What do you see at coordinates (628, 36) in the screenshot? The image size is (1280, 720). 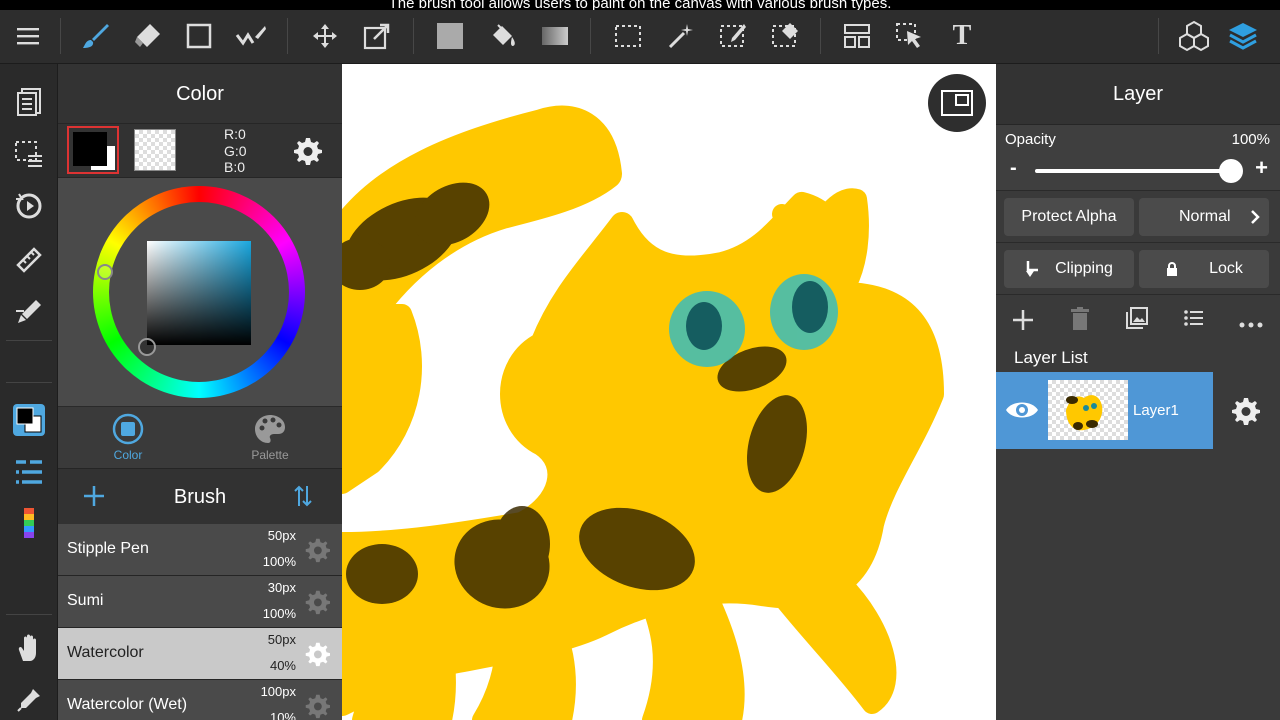 I see `select-rect-icon` at bounding box center [628, 36].